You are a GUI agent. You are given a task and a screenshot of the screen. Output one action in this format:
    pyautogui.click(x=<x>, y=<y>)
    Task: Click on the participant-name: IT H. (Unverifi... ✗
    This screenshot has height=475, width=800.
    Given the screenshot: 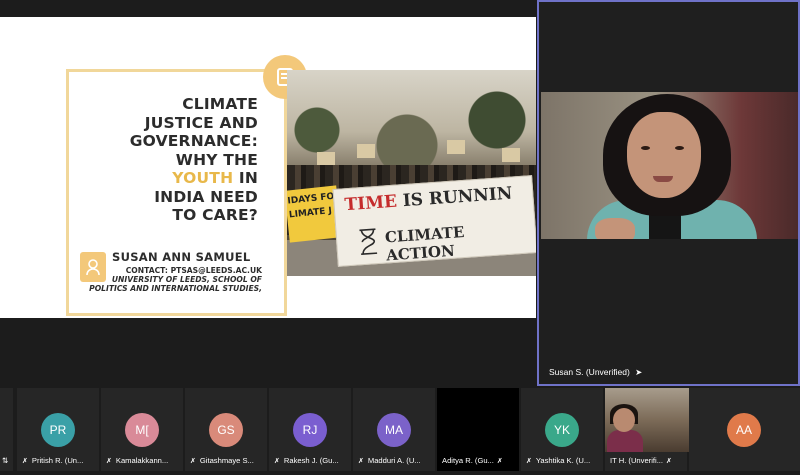 What is the action you would take?
    pyautogui.click(x=643, y=460)
    